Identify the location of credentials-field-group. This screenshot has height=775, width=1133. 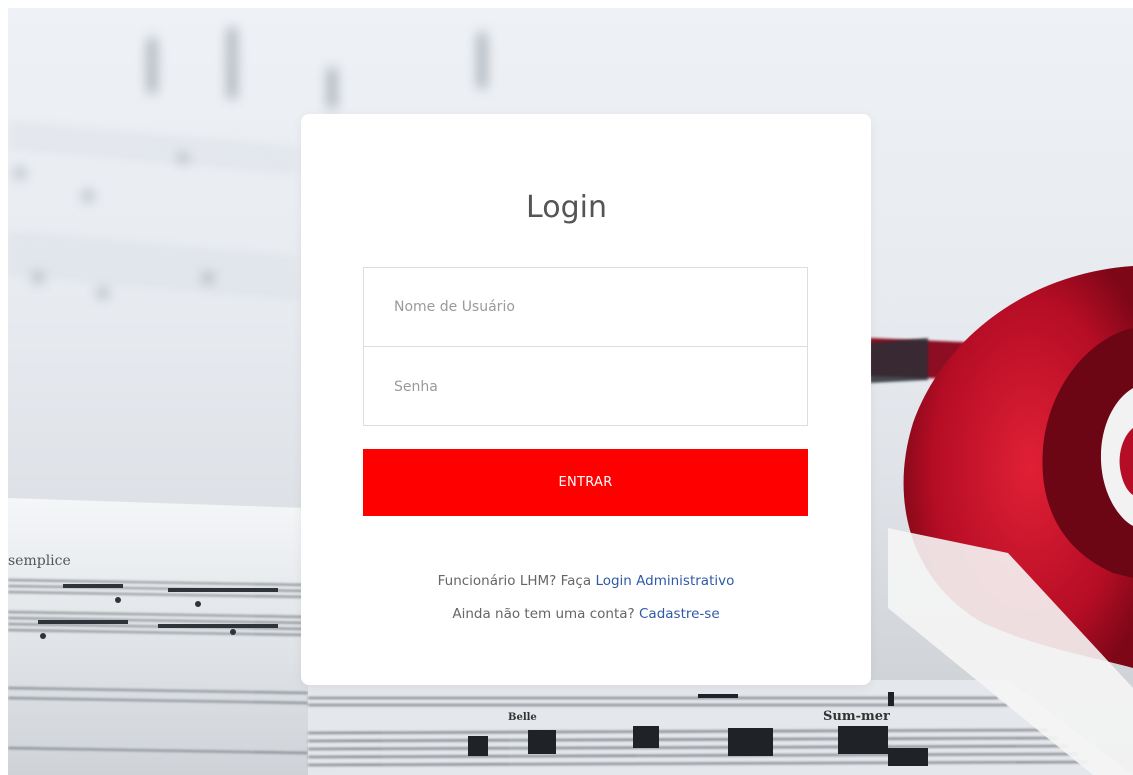
(585, 346).